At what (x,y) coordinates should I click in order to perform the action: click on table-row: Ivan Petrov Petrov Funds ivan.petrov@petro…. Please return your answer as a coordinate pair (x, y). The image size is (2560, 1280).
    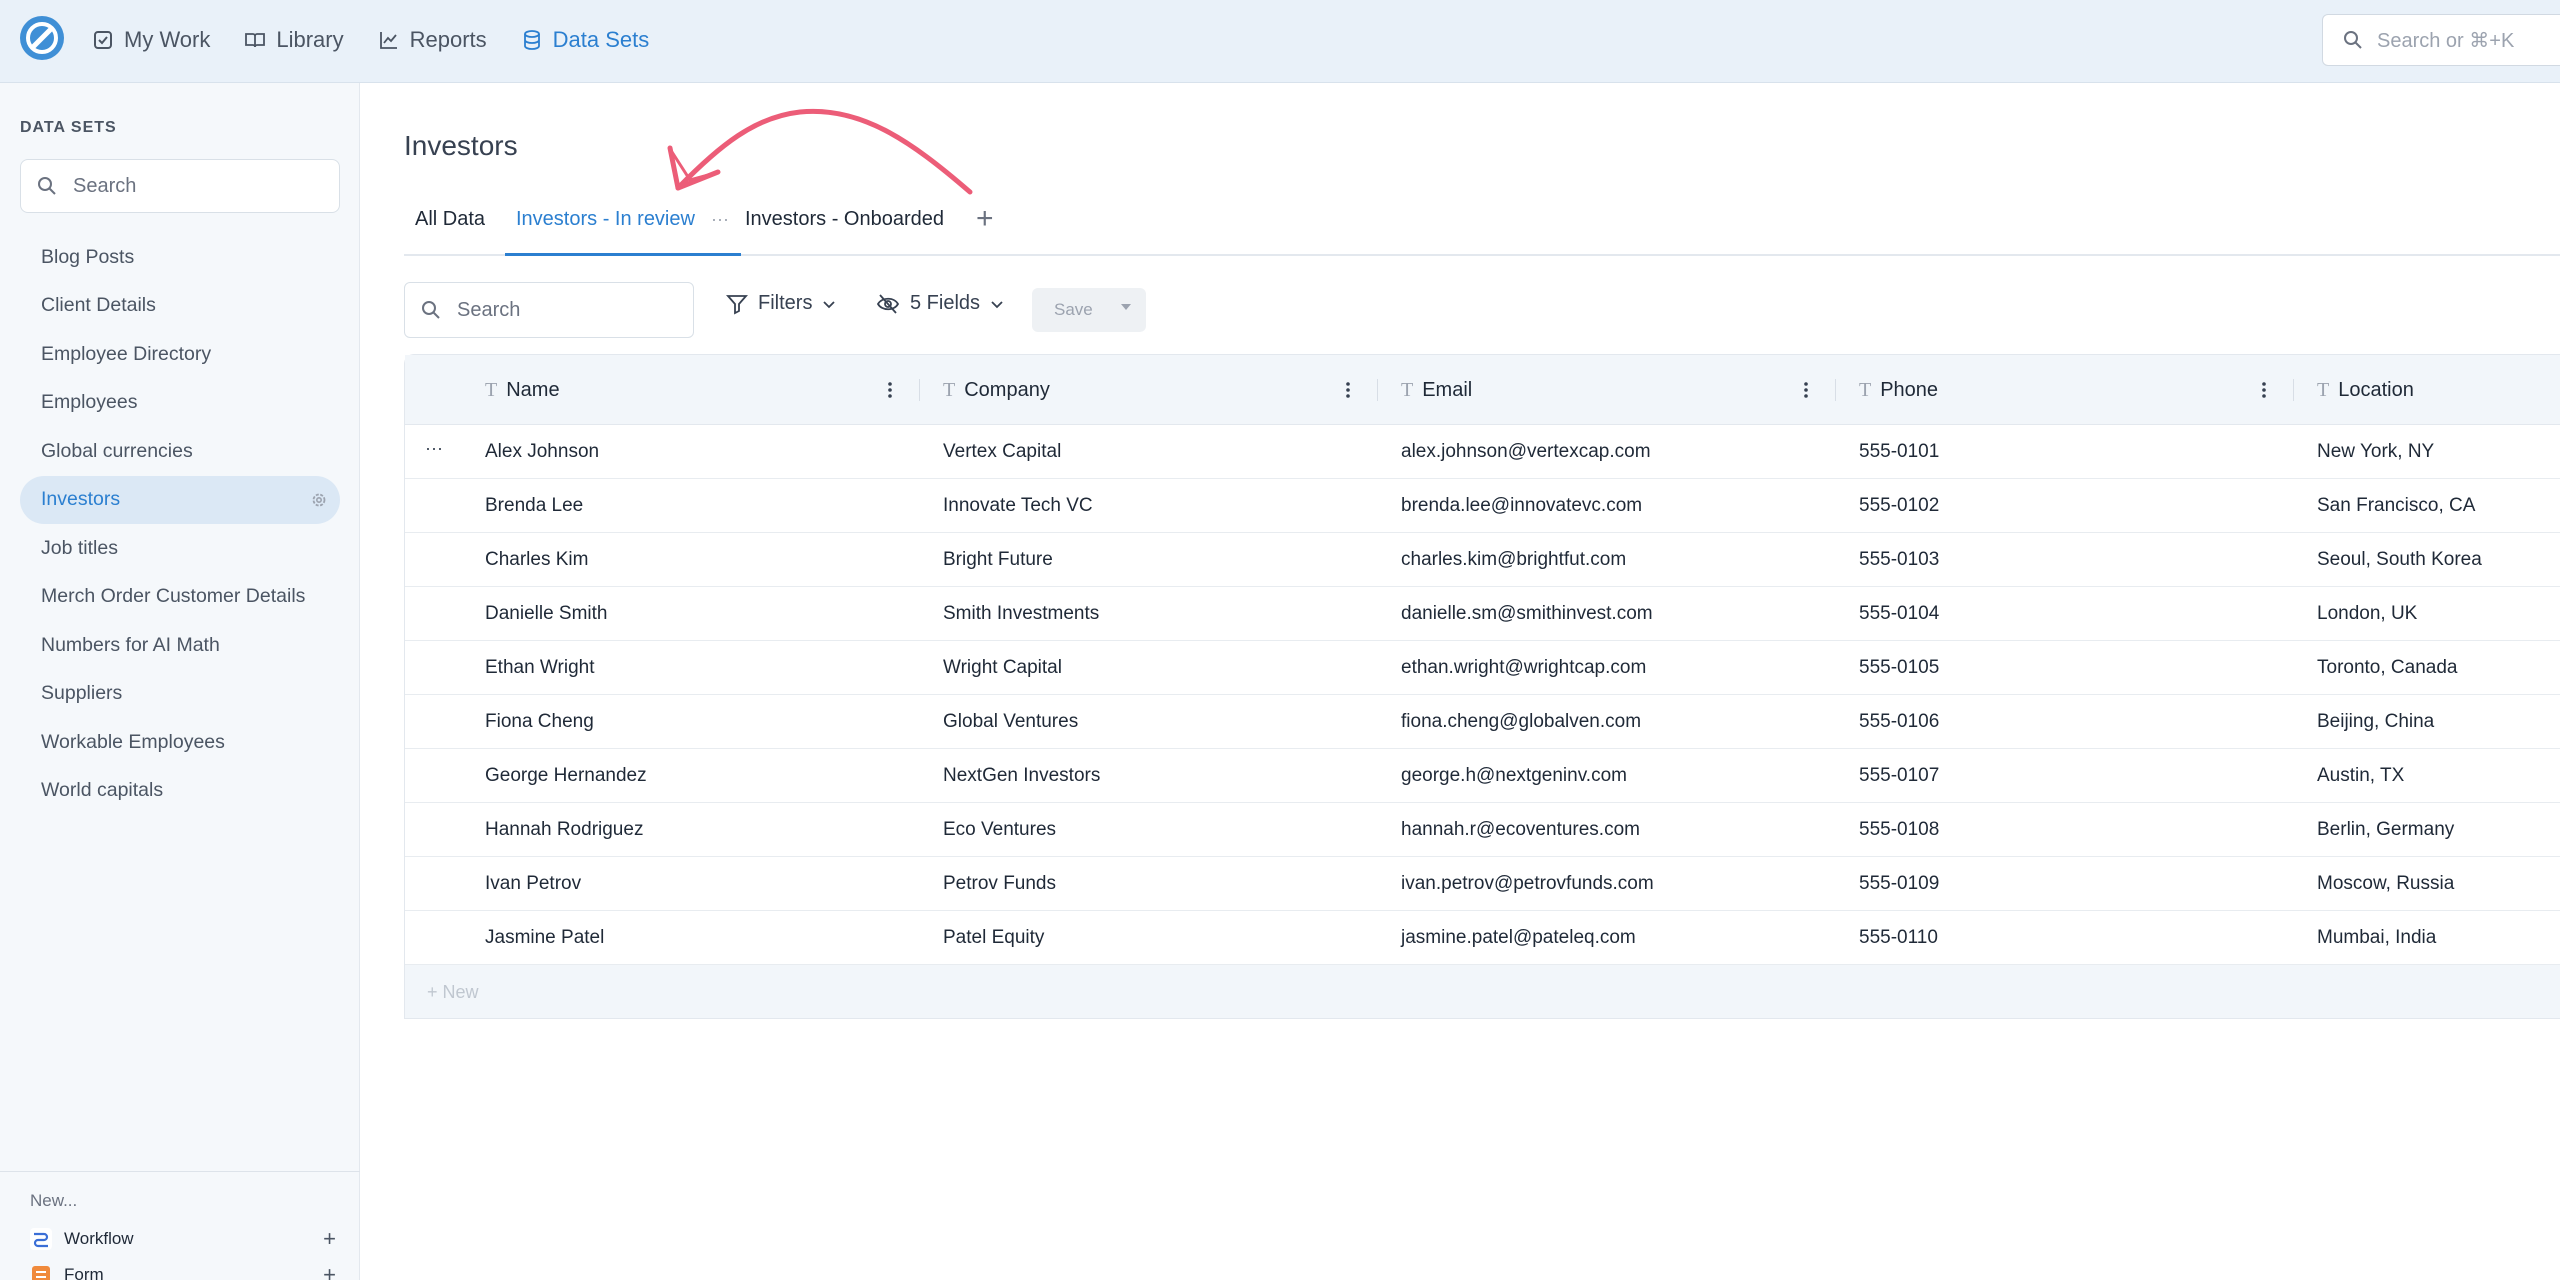
    Looking at the image, I should click on (1482, 884).